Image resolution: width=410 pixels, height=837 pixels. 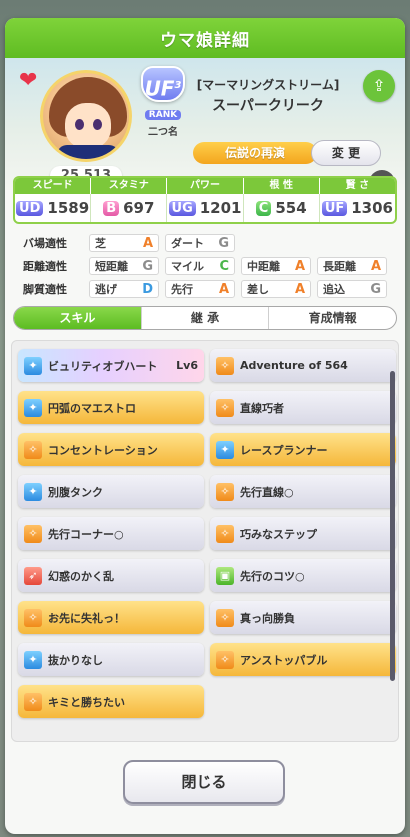 What do you see at coordinates (124, 289) in the screenshot?
I see `aptitude-runner: 逃げ D` at bounding box center [124, 289].